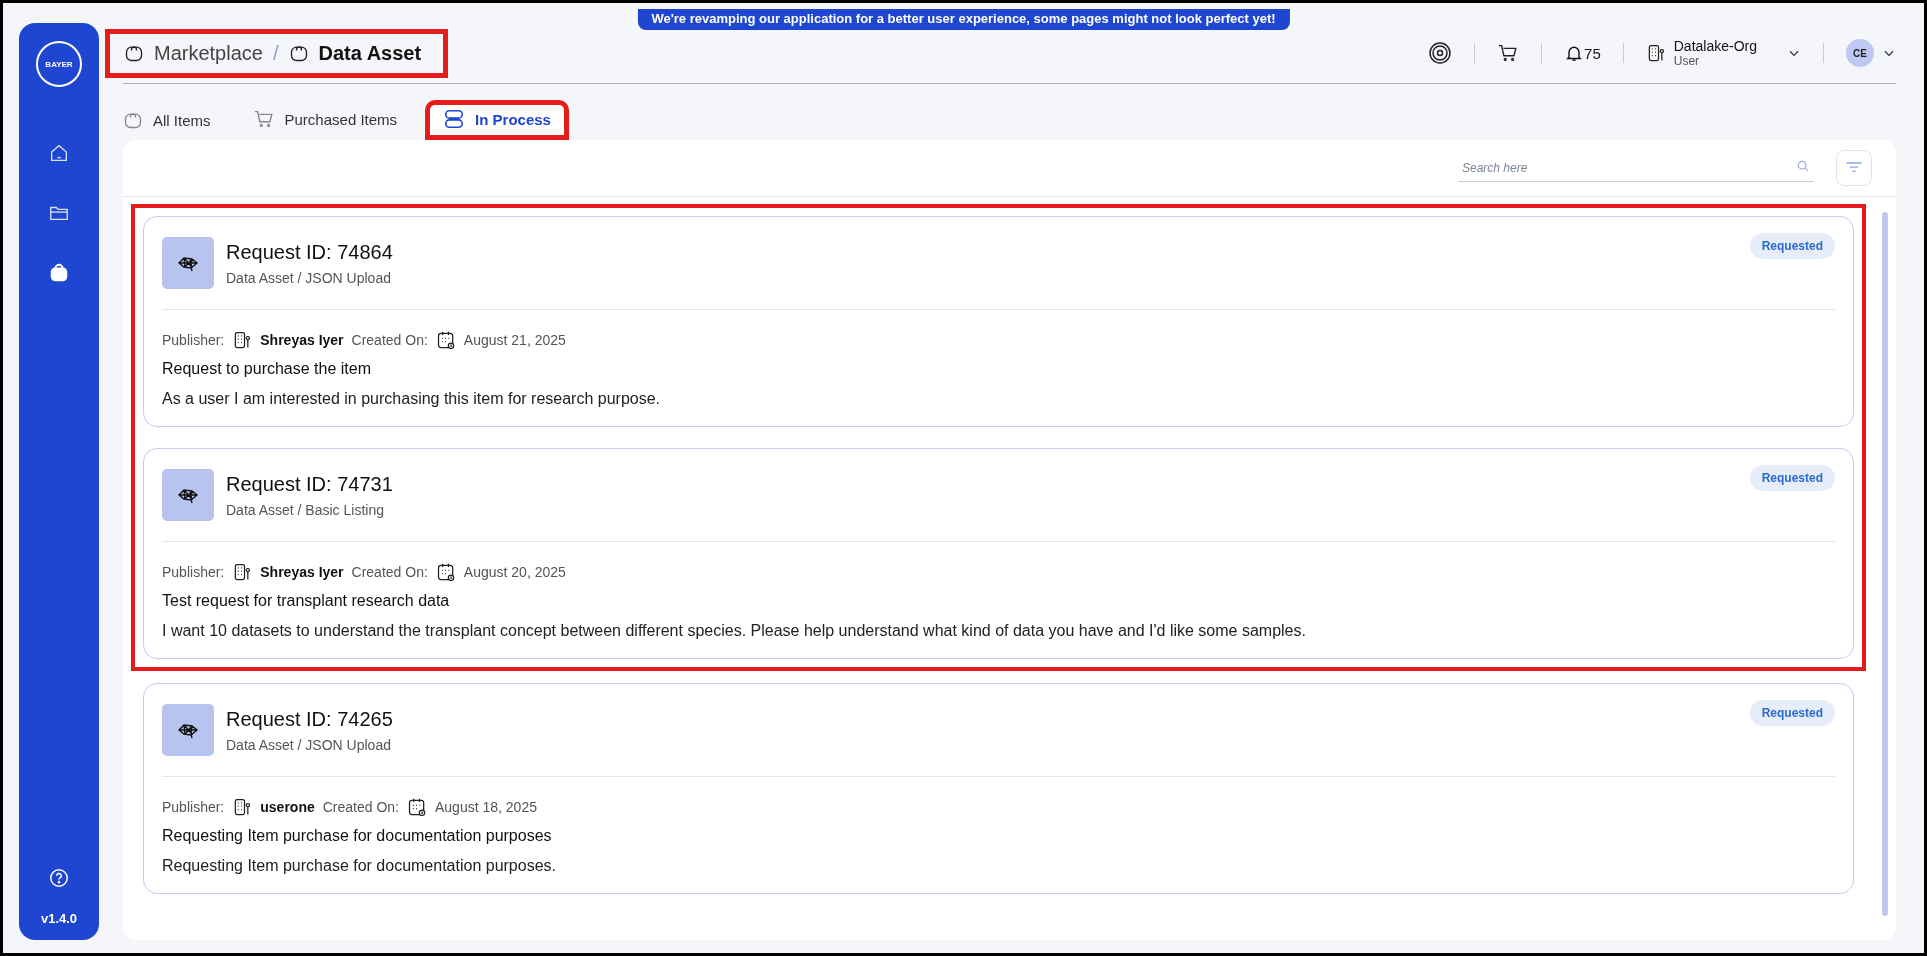  Describe the element at coordinates (1628, 167) in the screenshot. I see `search-field: Search here` at that location.